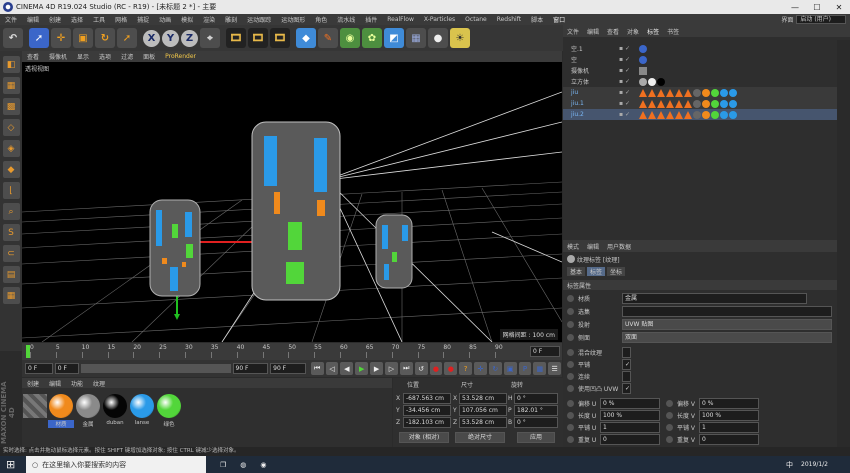 This screenshot has width=850, height=473. What do you see at coordinates (61, 38) in the screenshot?
I see `move-icon: ✛` at bounding box center [61, 38].